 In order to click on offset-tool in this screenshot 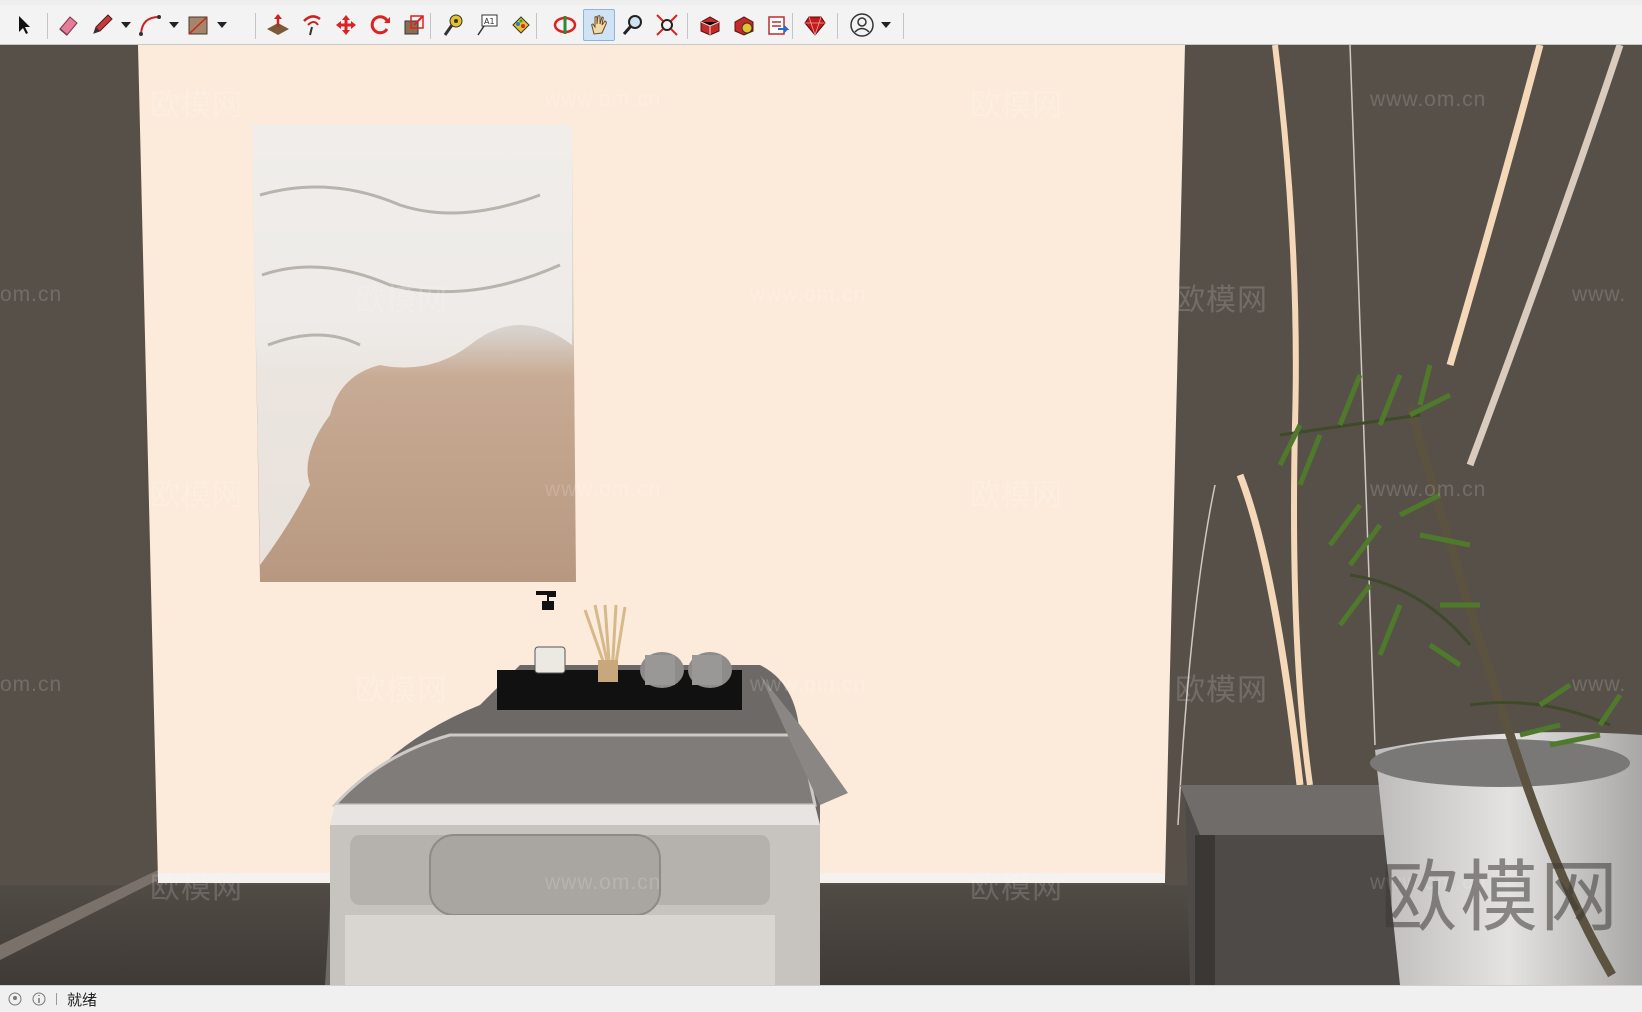, I will do `click(312, 25)`.